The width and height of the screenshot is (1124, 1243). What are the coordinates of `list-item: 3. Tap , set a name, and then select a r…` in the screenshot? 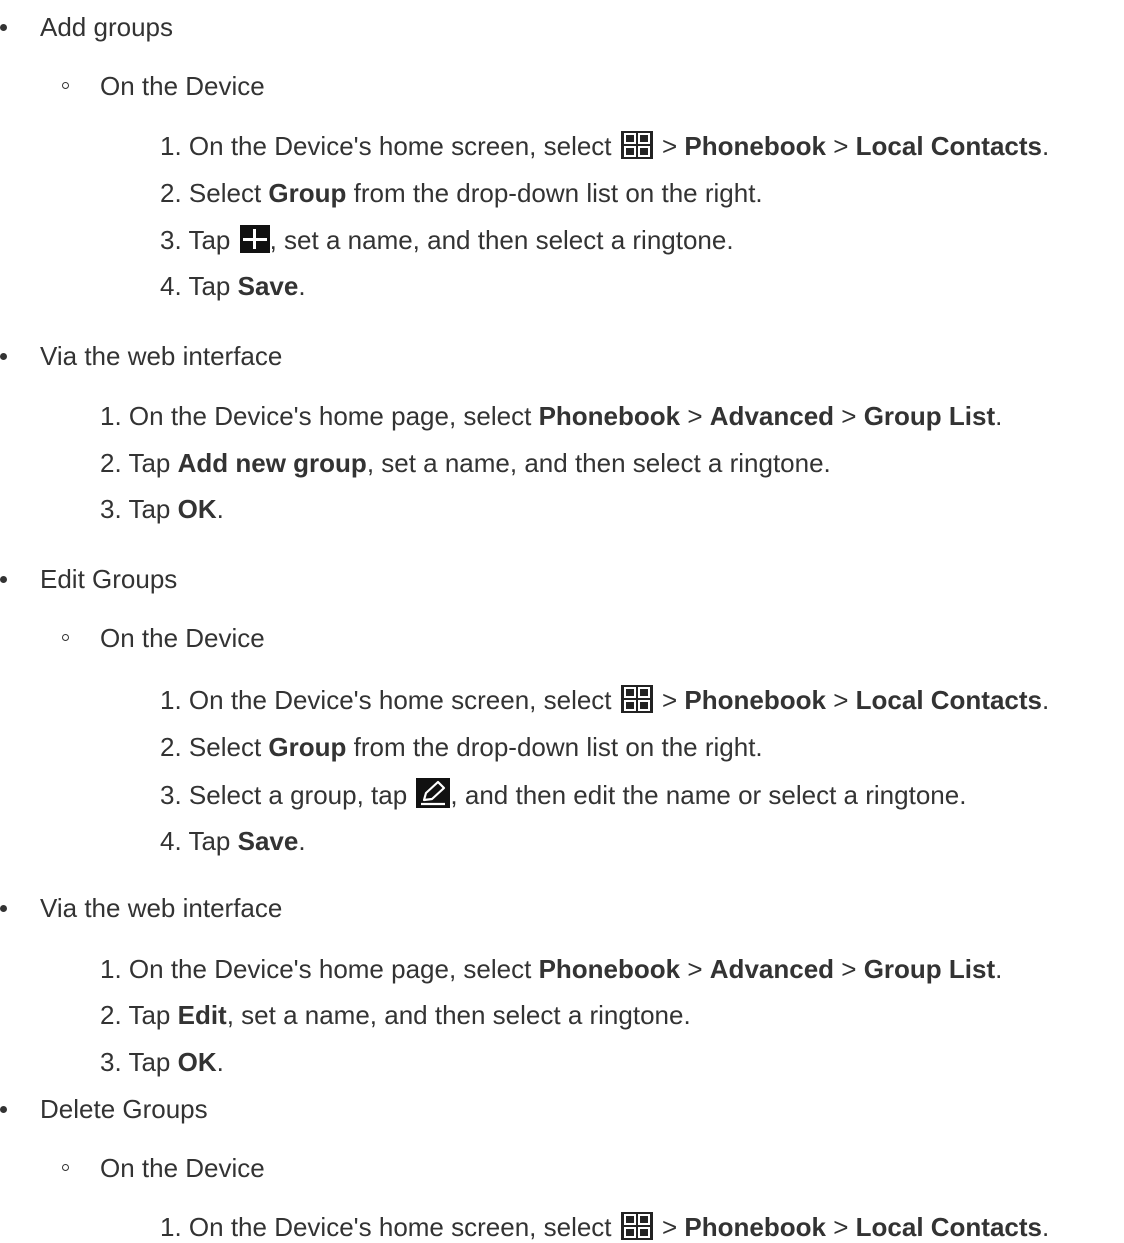 It's located at (447, 240).